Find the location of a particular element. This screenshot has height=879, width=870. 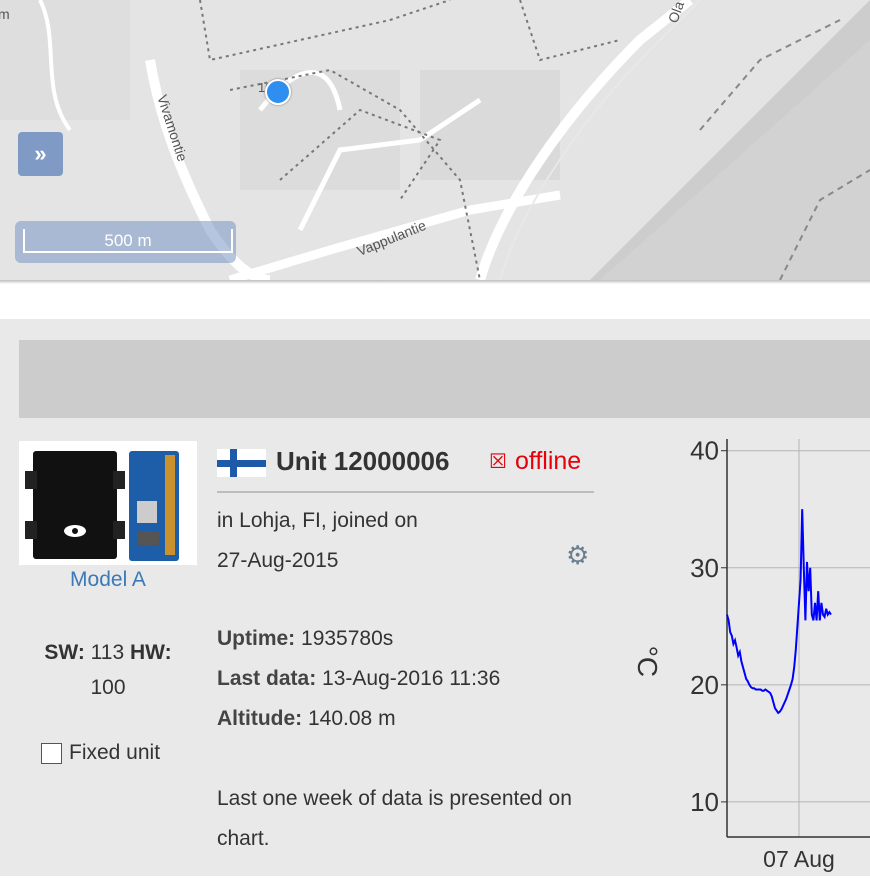

last-data-label: Last data: is located at coordinates (267, 678).